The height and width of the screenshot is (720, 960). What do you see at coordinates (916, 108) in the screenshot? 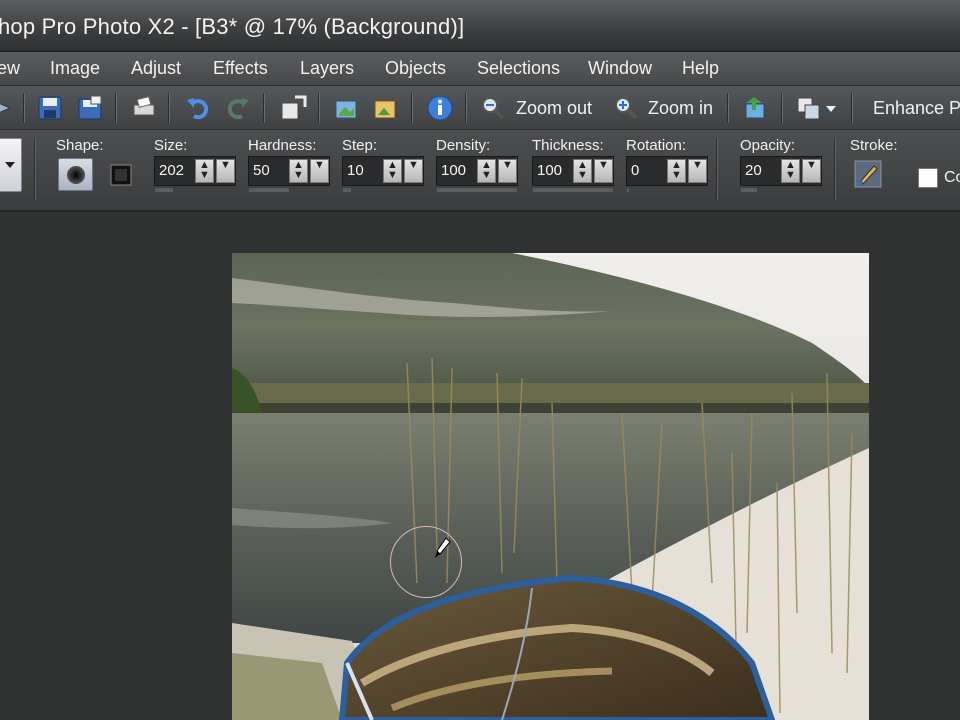
I see `enhance-photo-button: Enhance Pl` at bounding box center [916, 108].